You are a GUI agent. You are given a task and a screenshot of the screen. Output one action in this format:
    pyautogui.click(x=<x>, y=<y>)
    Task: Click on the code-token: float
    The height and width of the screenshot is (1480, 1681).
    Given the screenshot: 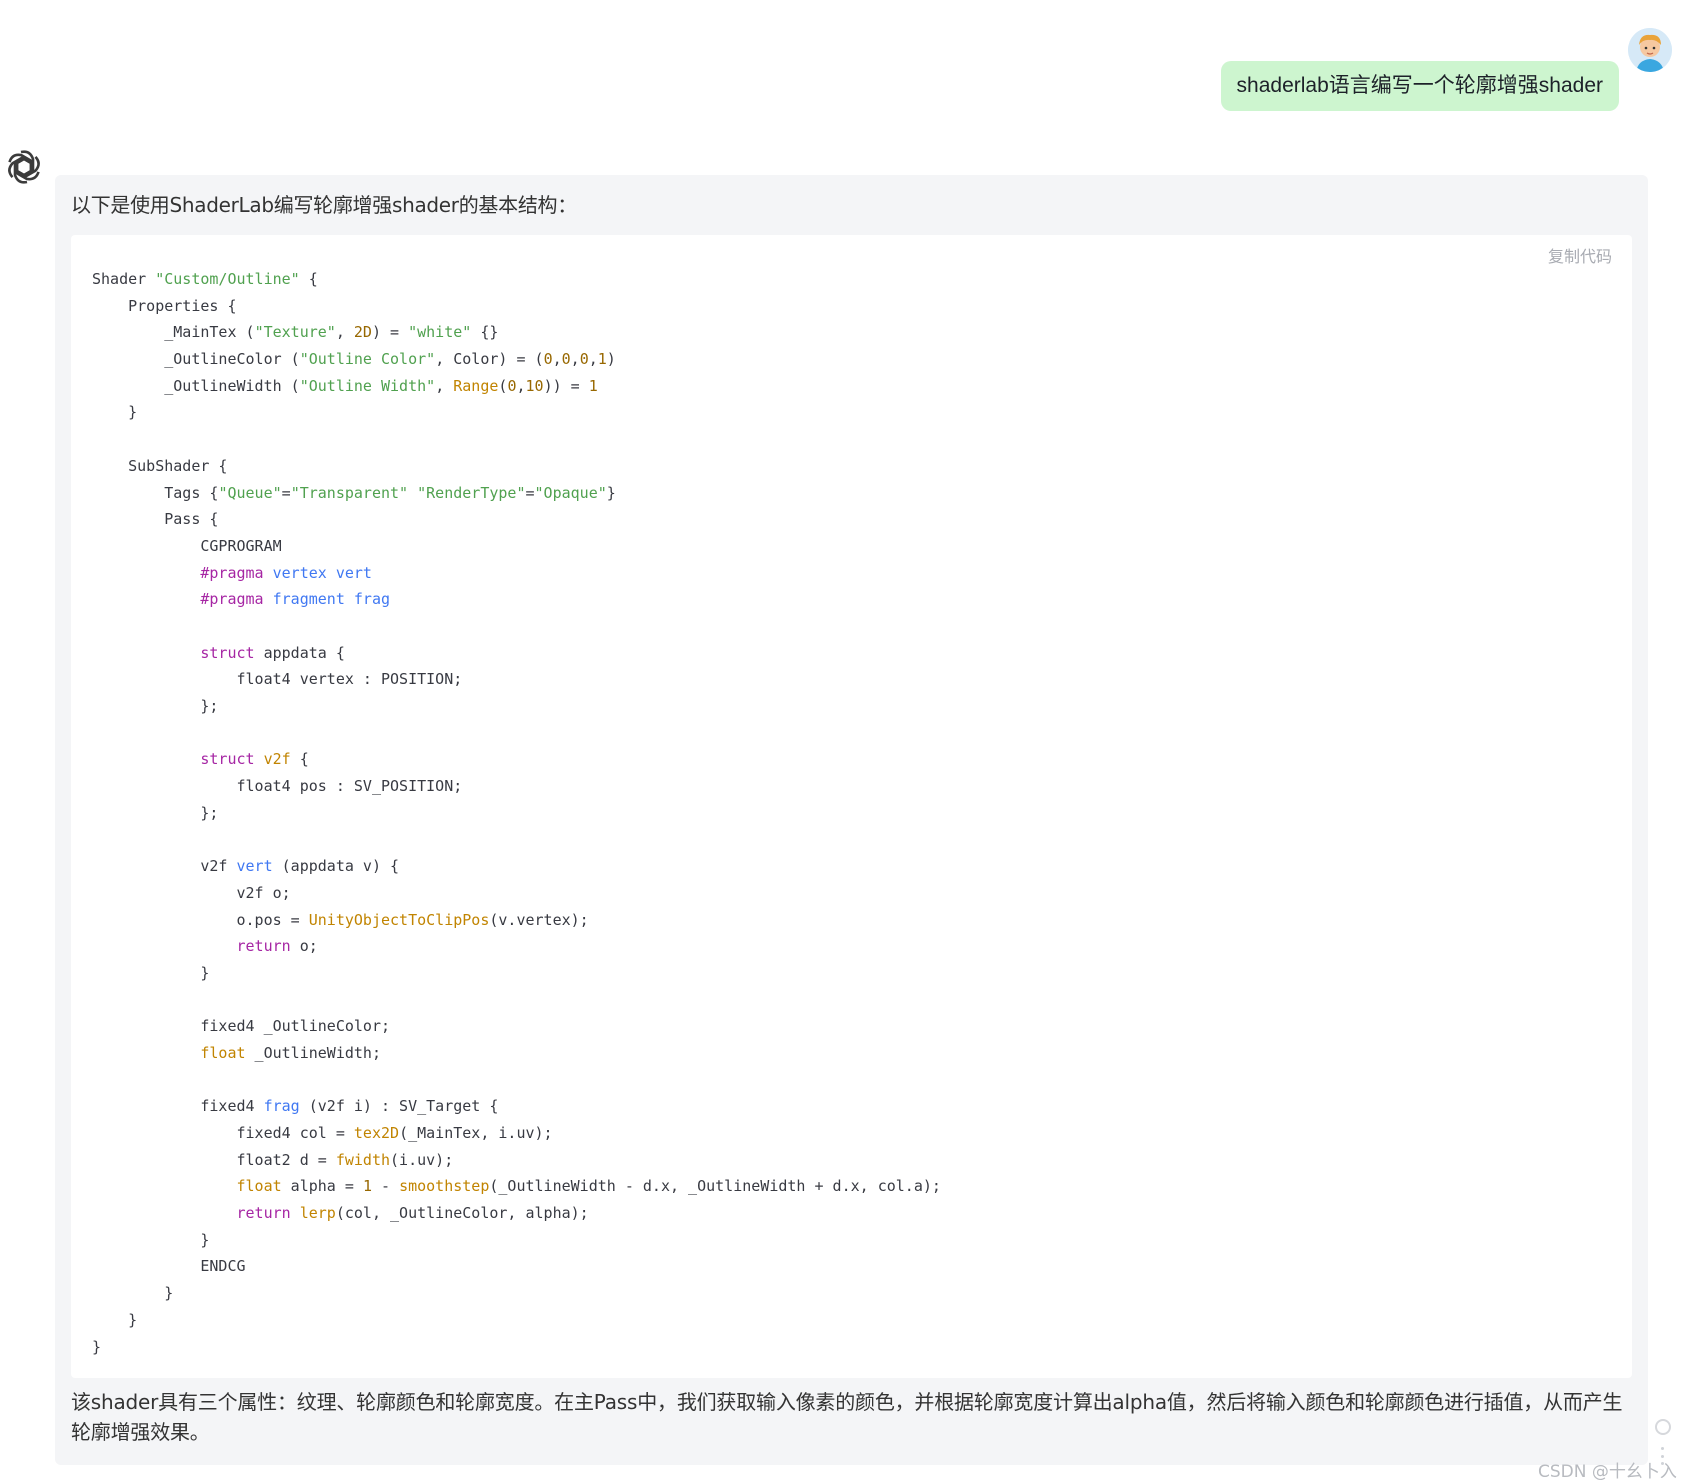 What is the action you would take?
    pyautogui.click(x=223, y=1052)
    